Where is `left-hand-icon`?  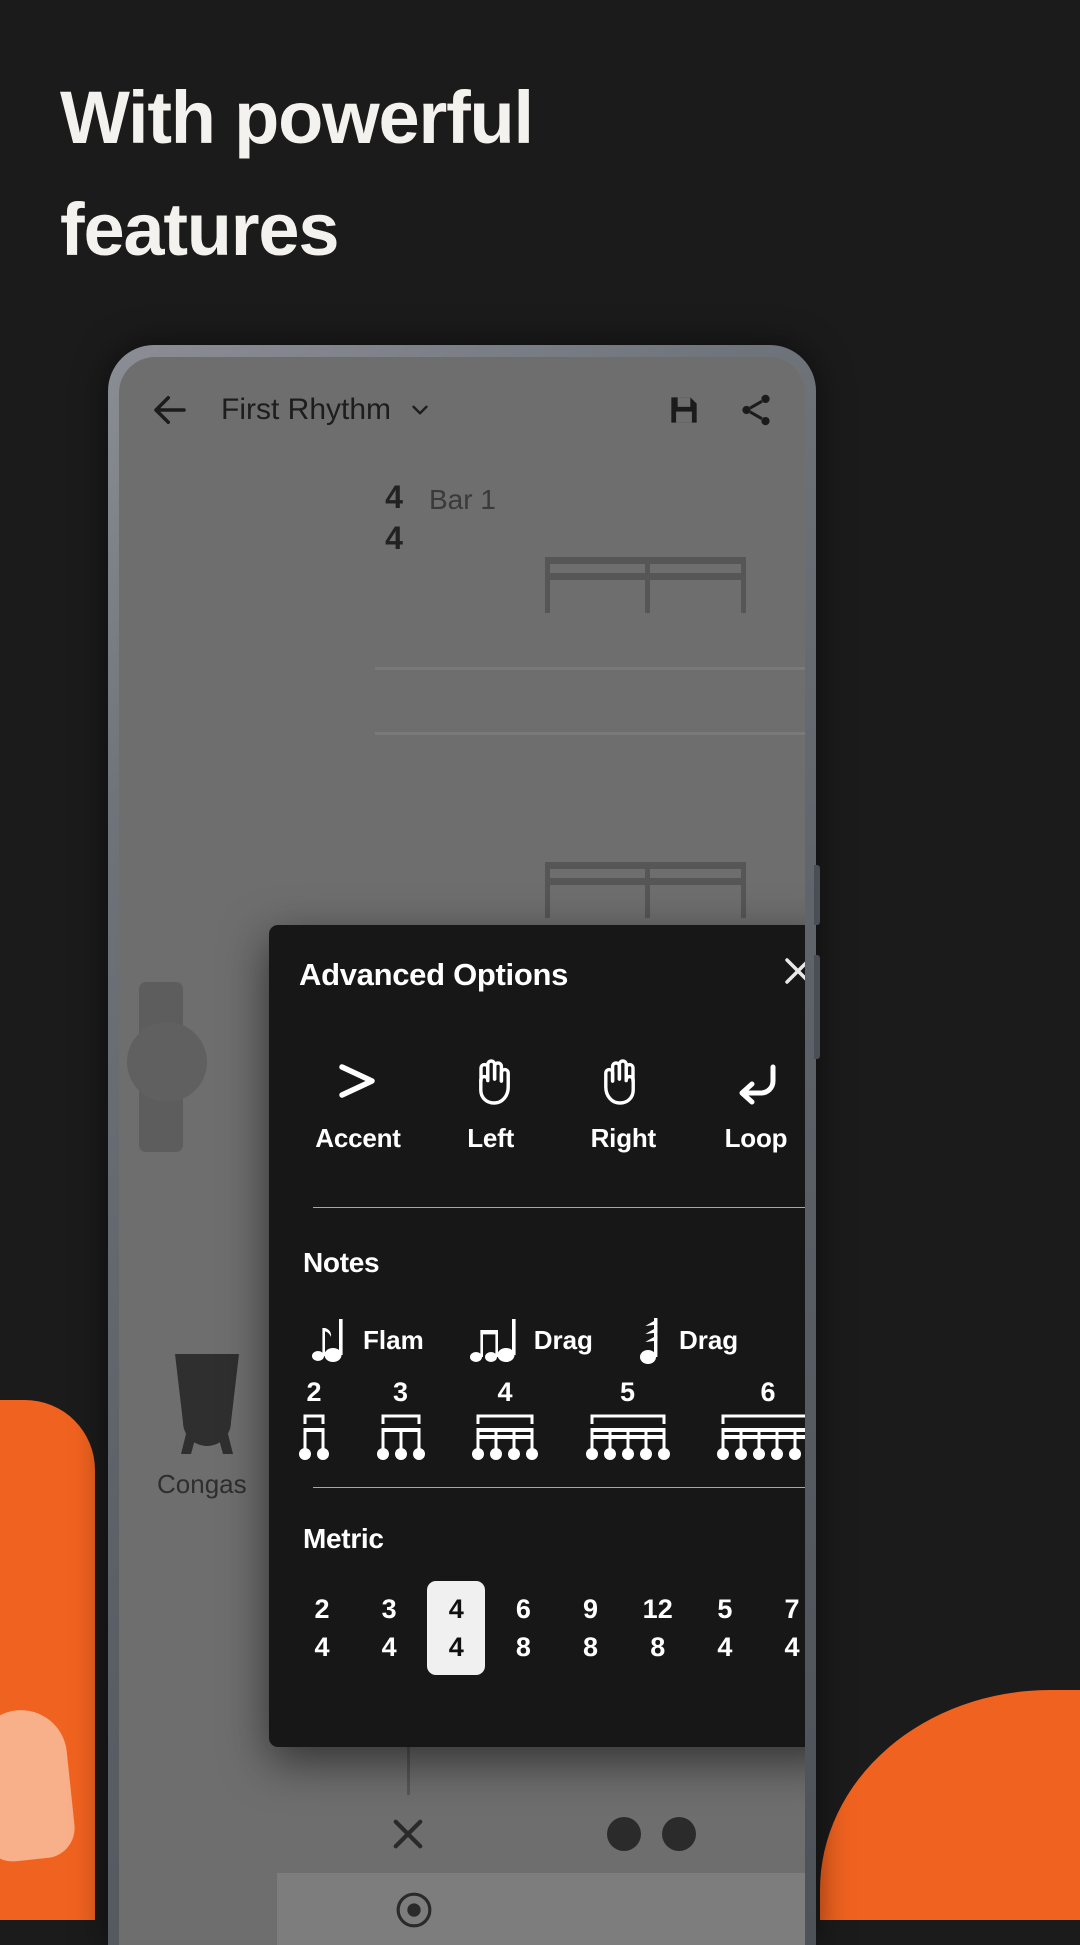
left-hand-icon is located at coordinates (491, 1081).